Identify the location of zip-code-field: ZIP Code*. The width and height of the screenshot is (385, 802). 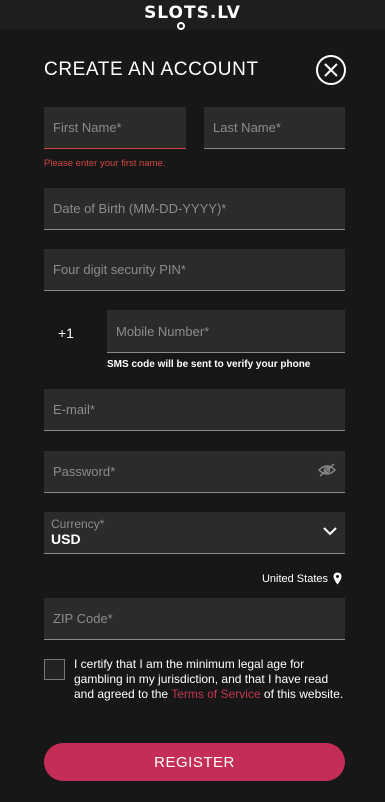
(194, 619).